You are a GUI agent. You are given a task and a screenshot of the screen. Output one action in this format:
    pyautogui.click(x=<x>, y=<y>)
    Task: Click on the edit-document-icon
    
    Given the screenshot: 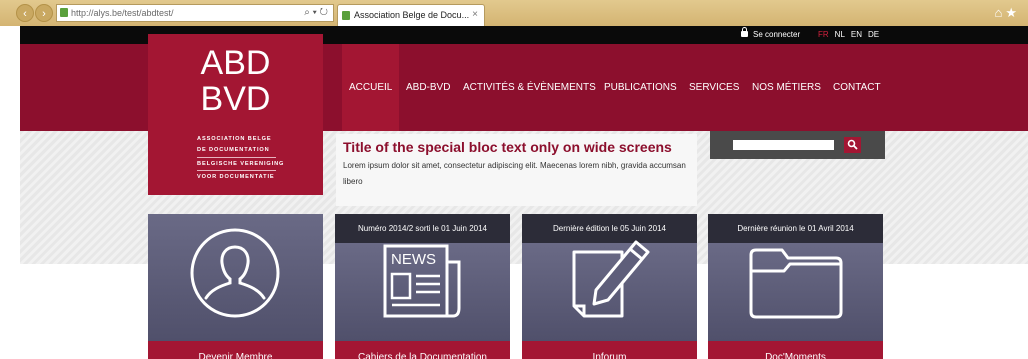 What is the action you would take?
    pyautogui.click(x=611, y=279)
    